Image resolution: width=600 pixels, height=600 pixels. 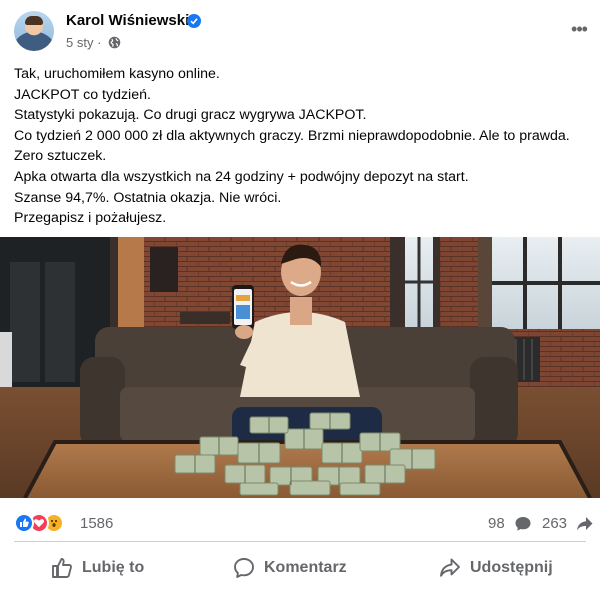 What do you see at coordinates (523, 524) in the screenshot?
I see `comment-bubble-icon` at bounding box center [523, 524].